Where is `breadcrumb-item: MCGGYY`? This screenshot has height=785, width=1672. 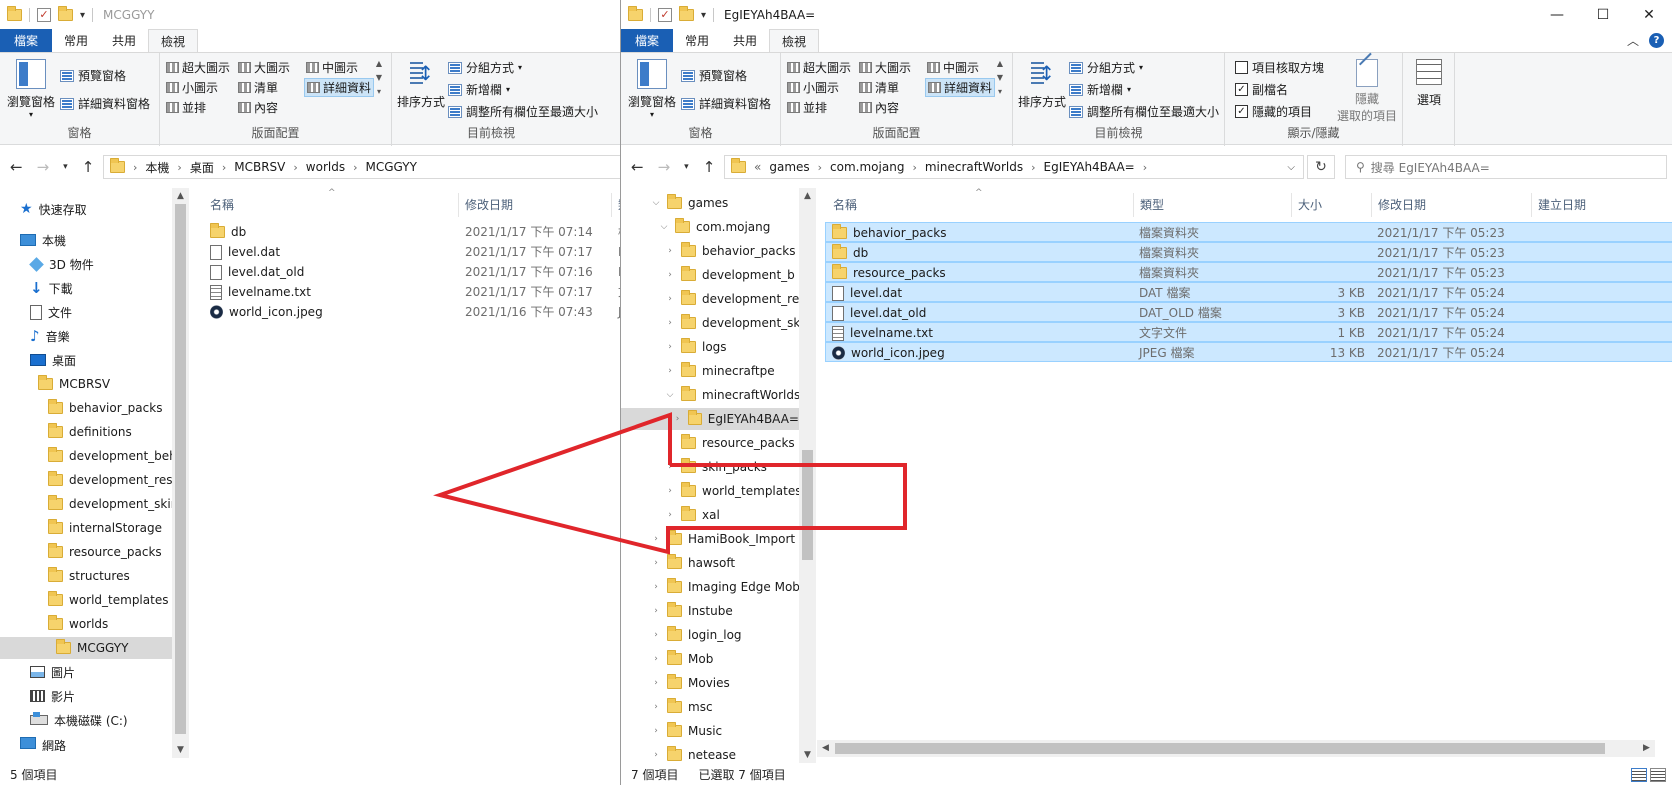 breadcrumb-item: MCGGYY is located at coordinates (391, 167).